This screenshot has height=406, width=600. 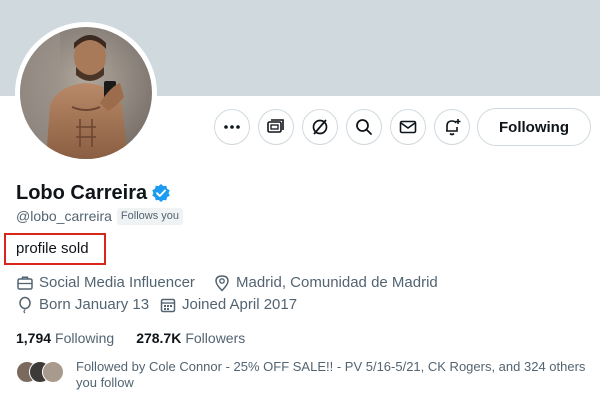 I want to click on birthday-item: Born January 13, so click(x=82, y=305).